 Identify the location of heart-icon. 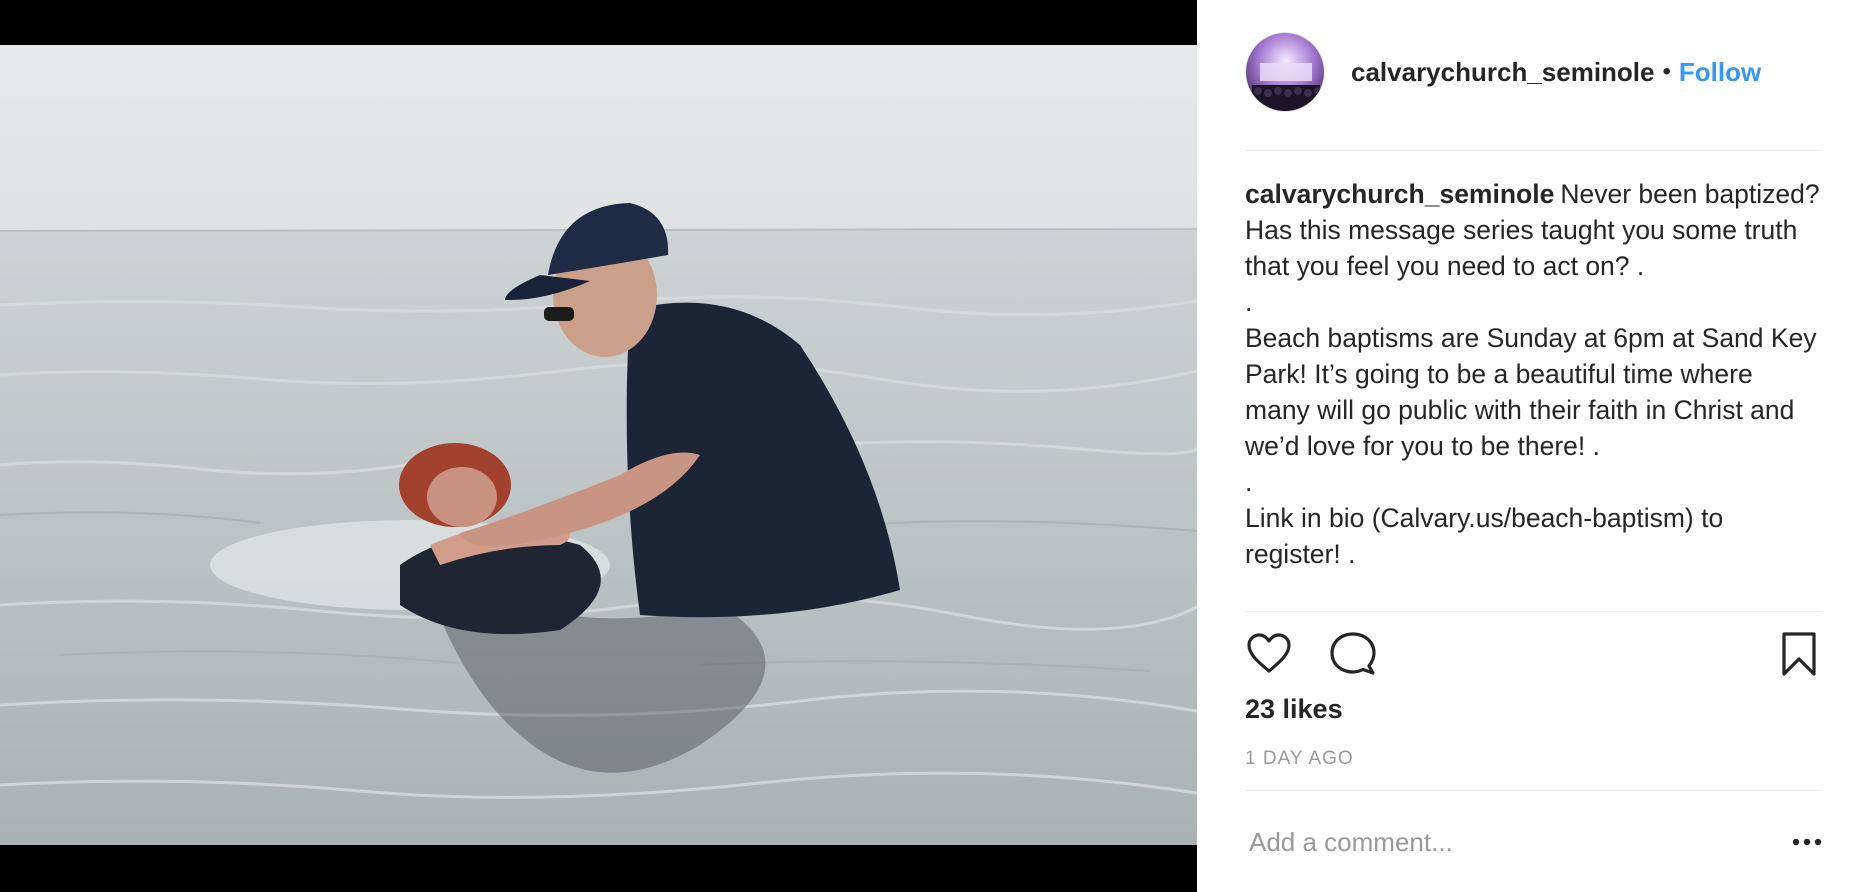
(1269, 653).